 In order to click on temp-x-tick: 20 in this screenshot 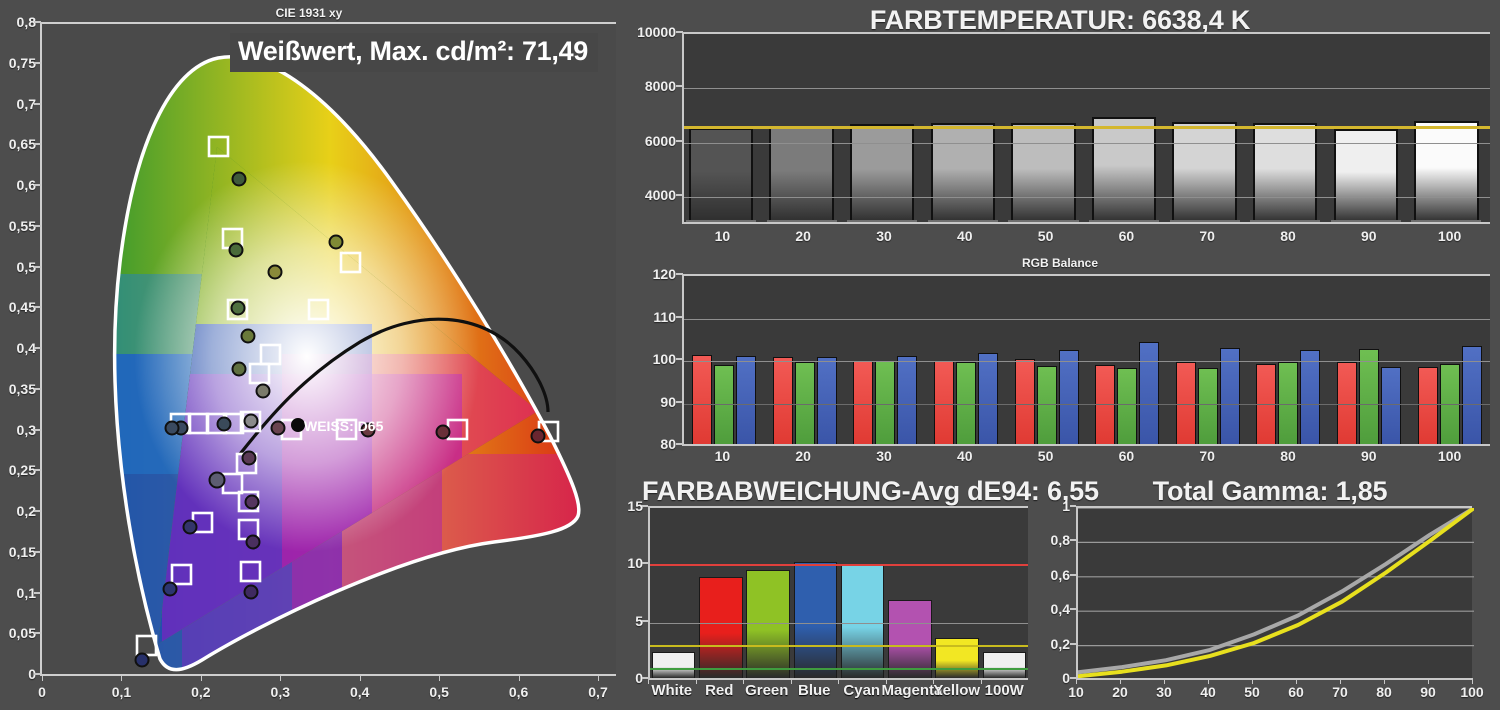, I will do `click(803, 236)`.